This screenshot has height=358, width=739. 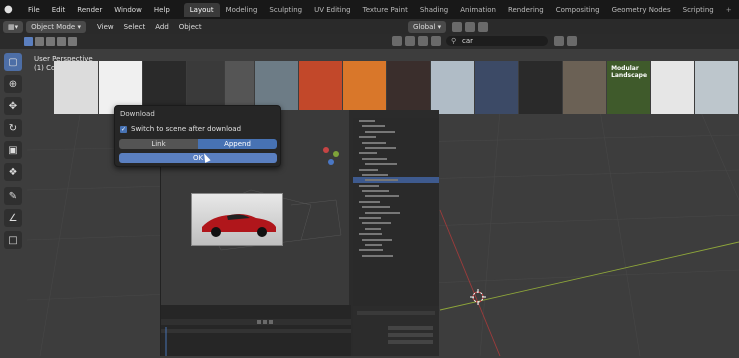 I want to click on dialog-title: Download, so click(x=137, y=114).